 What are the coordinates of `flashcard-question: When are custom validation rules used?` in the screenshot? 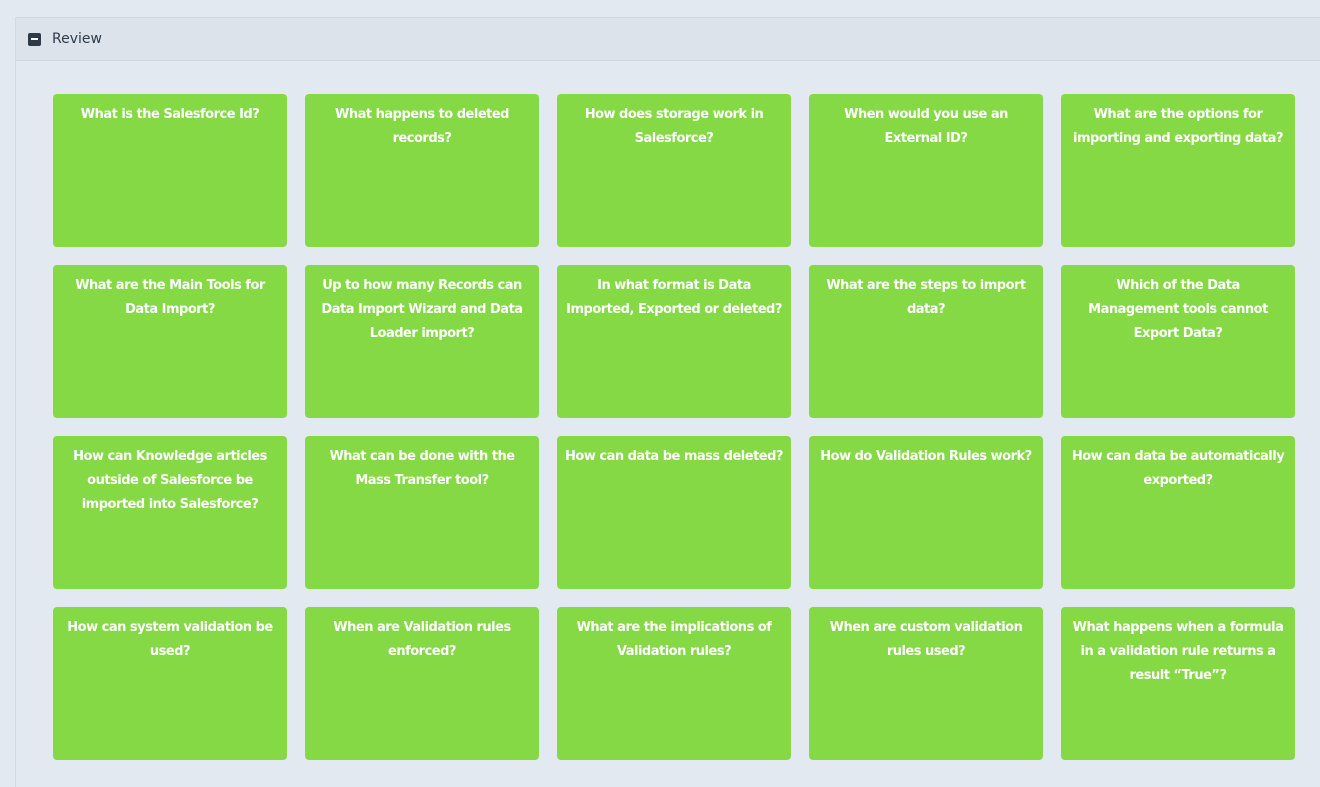 It's located at (926, 639).